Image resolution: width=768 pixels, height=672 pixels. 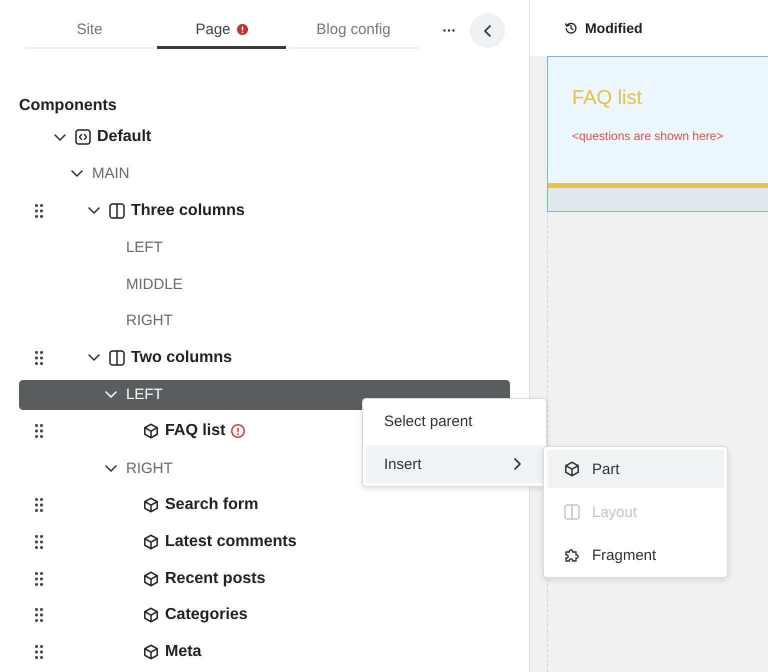 I want to click on status-label: Modified, so click(x=614, y=28).